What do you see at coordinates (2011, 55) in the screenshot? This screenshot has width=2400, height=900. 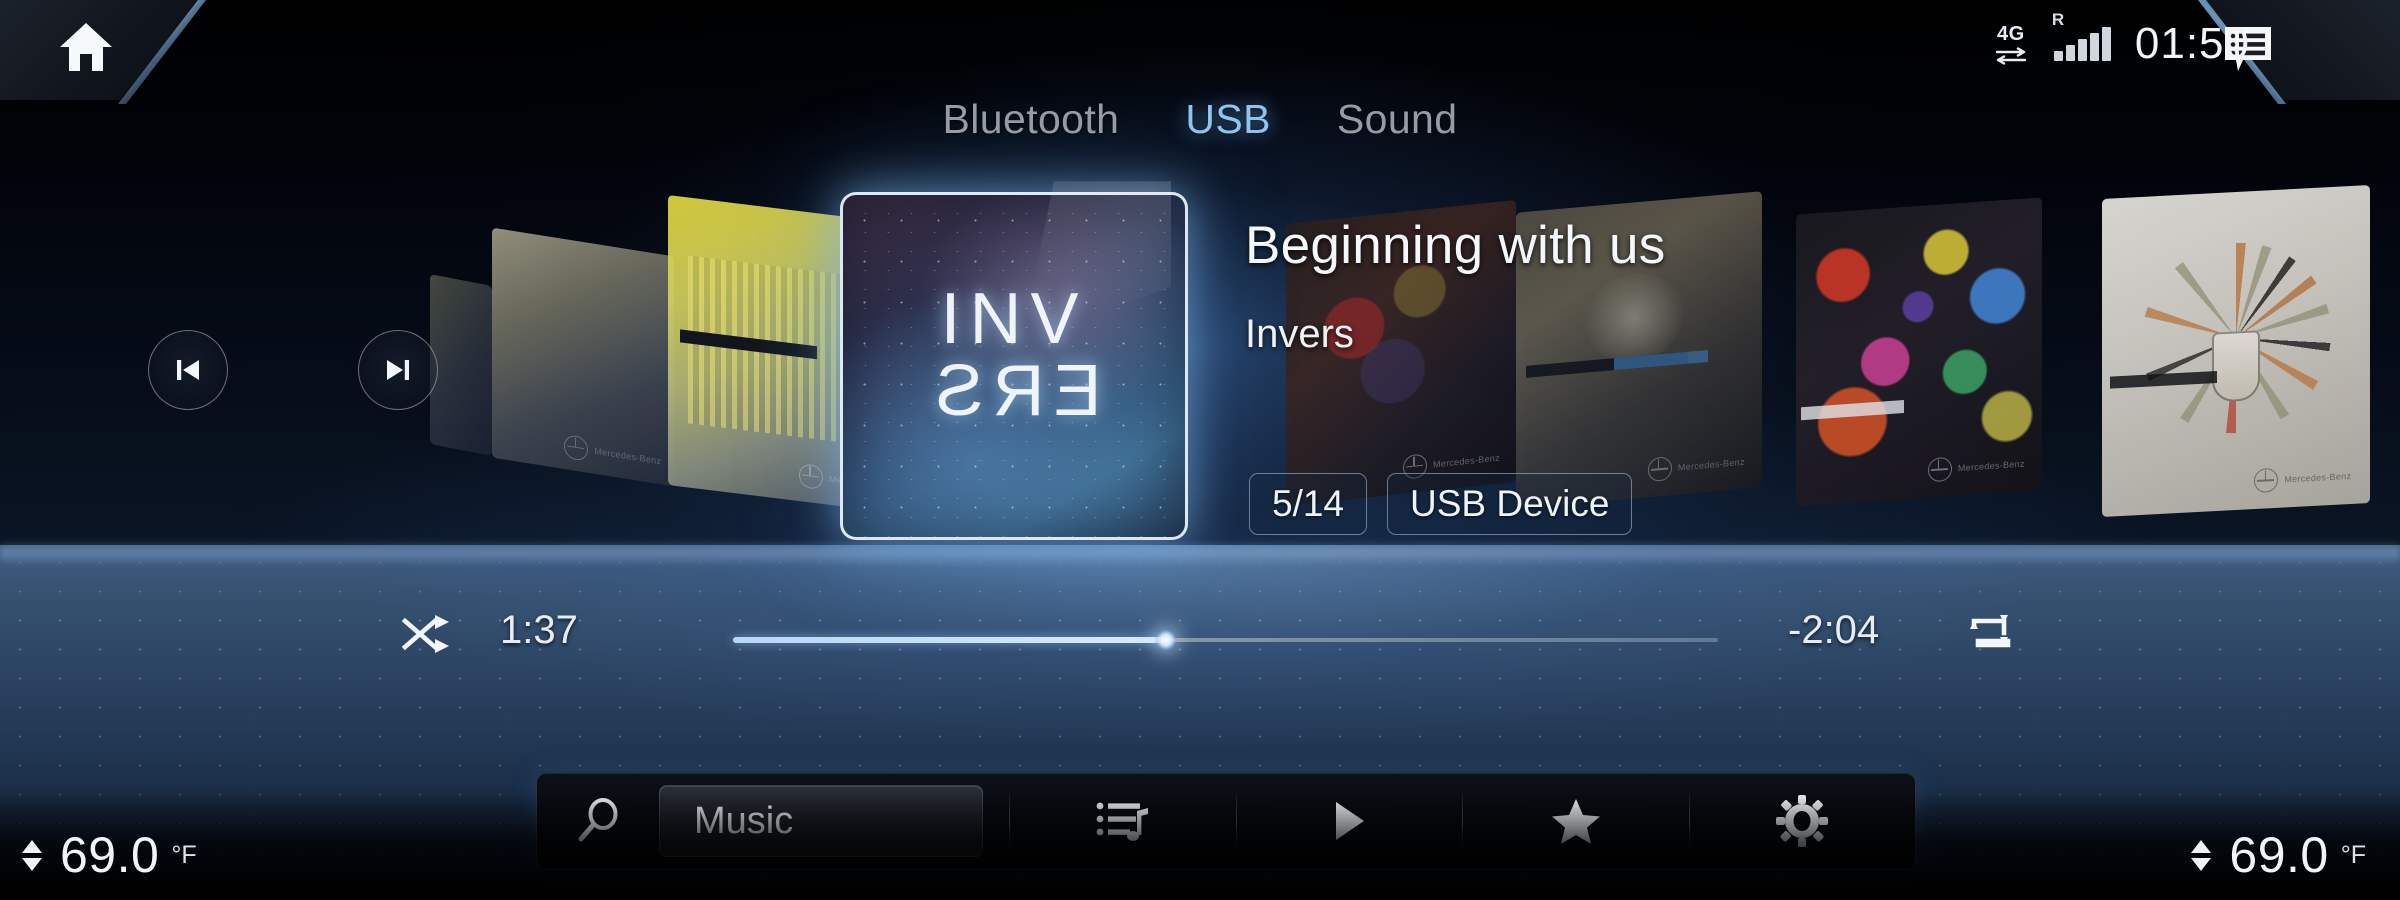 I see `data-transfer-icon` at bounding box center [2011, 55].